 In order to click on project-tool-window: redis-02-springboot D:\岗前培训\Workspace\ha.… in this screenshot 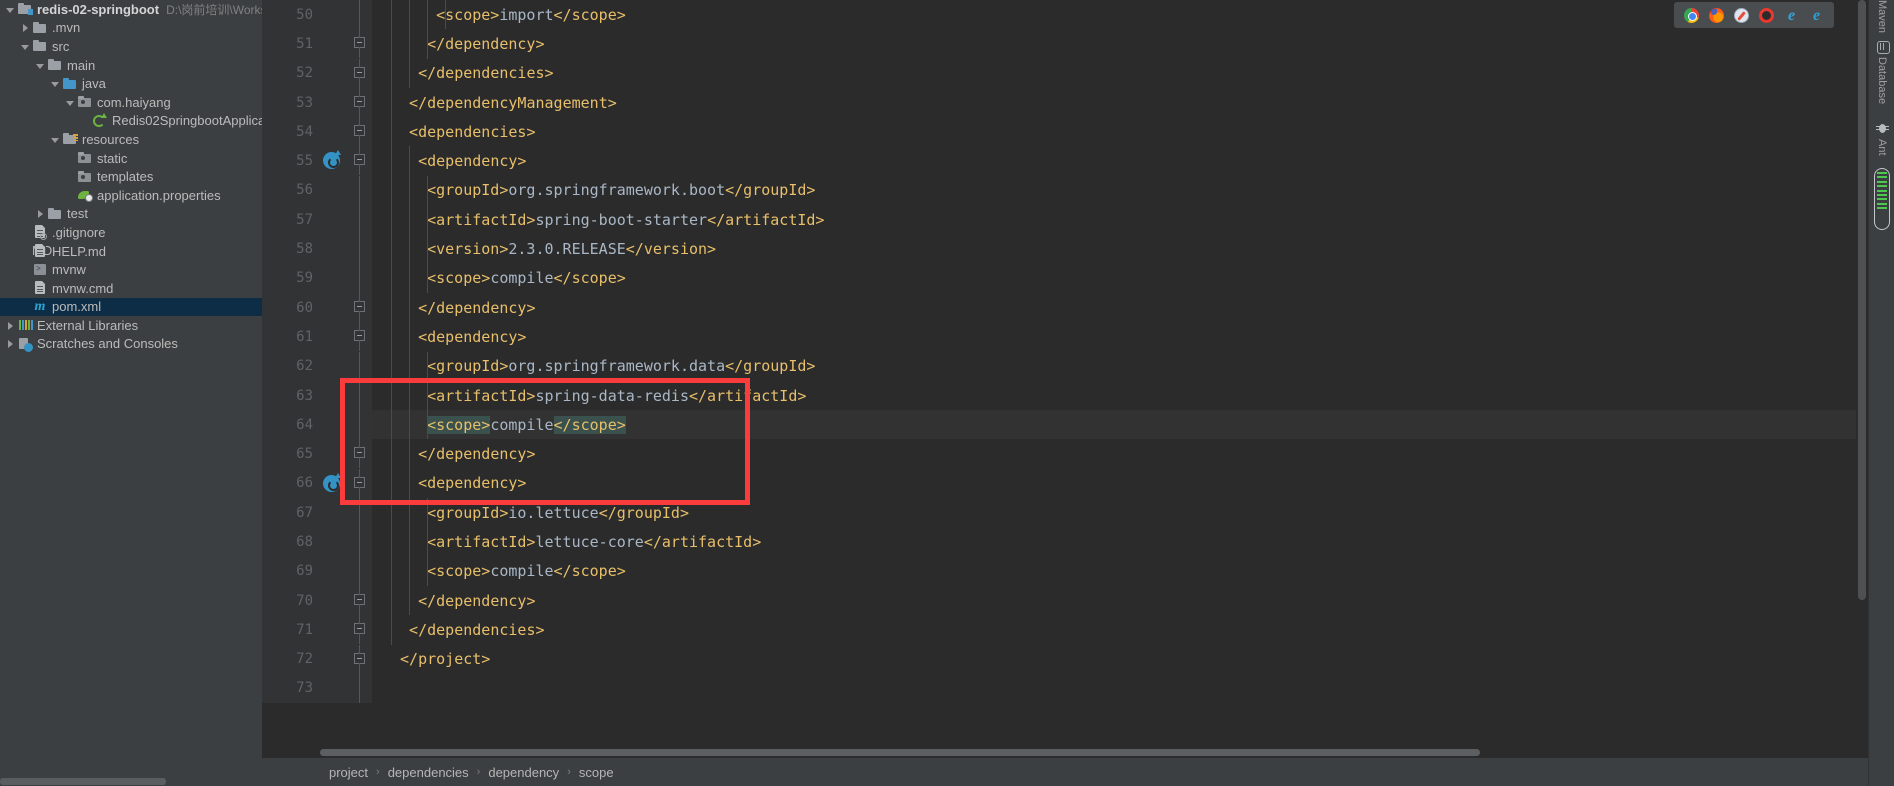, I will do `click(131, 393)`.